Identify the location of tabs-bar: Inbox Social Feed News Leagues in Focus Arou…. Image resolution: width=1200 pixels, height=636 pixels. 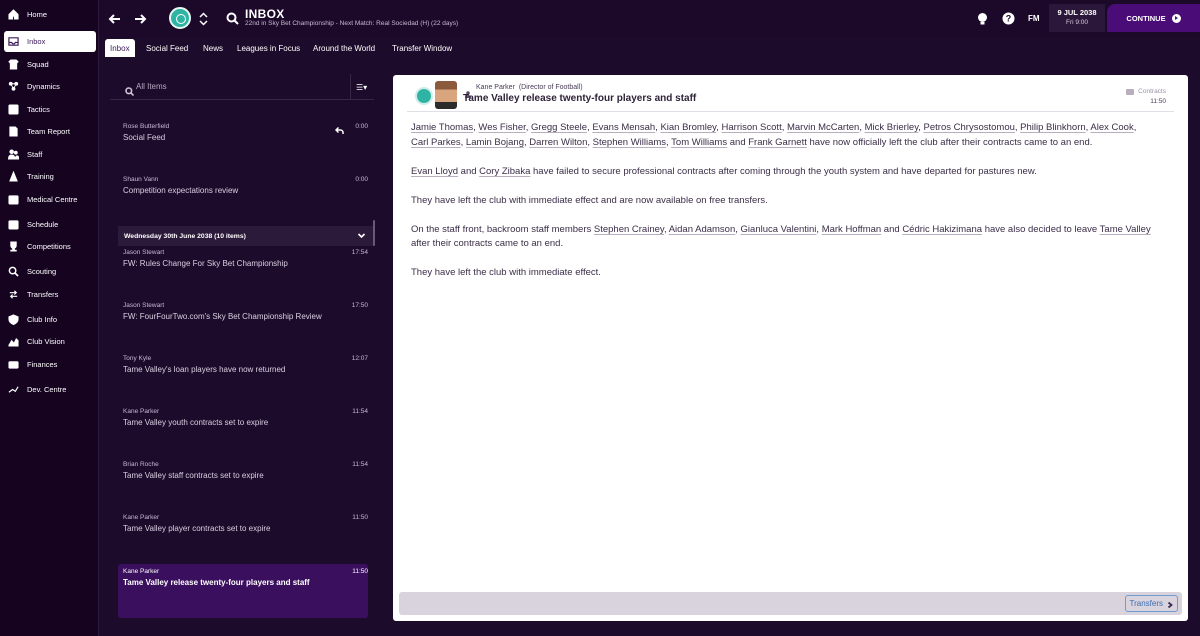
(649, 48).